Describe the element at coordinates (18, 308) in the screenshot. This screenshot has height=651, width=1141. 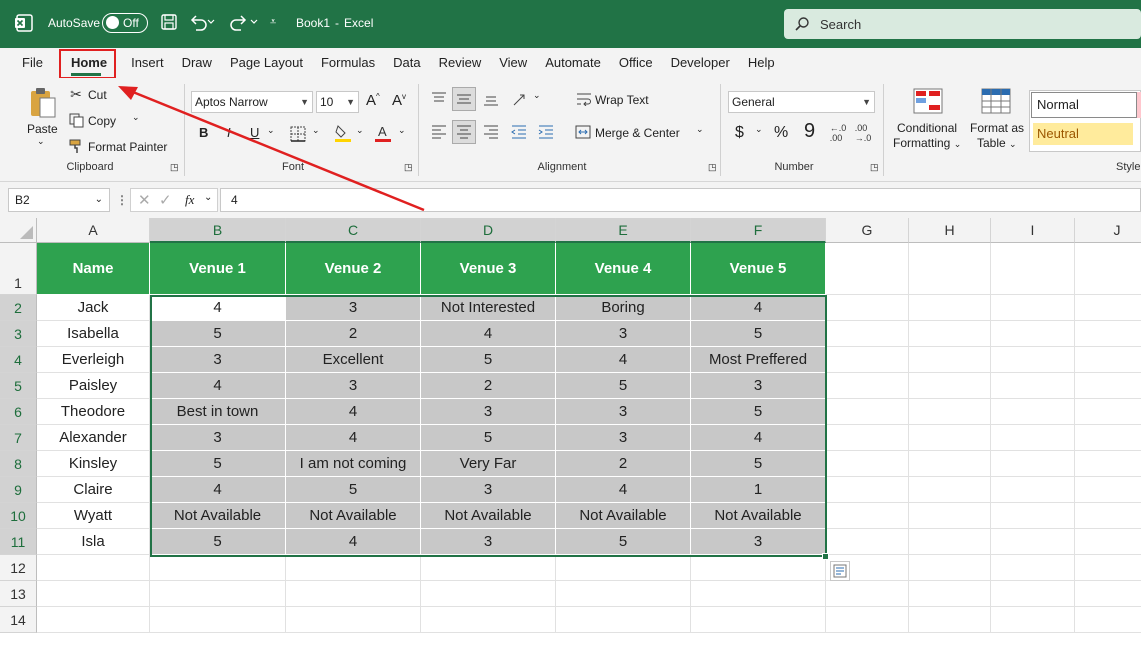
I see `row-header-2: 2` at that location.